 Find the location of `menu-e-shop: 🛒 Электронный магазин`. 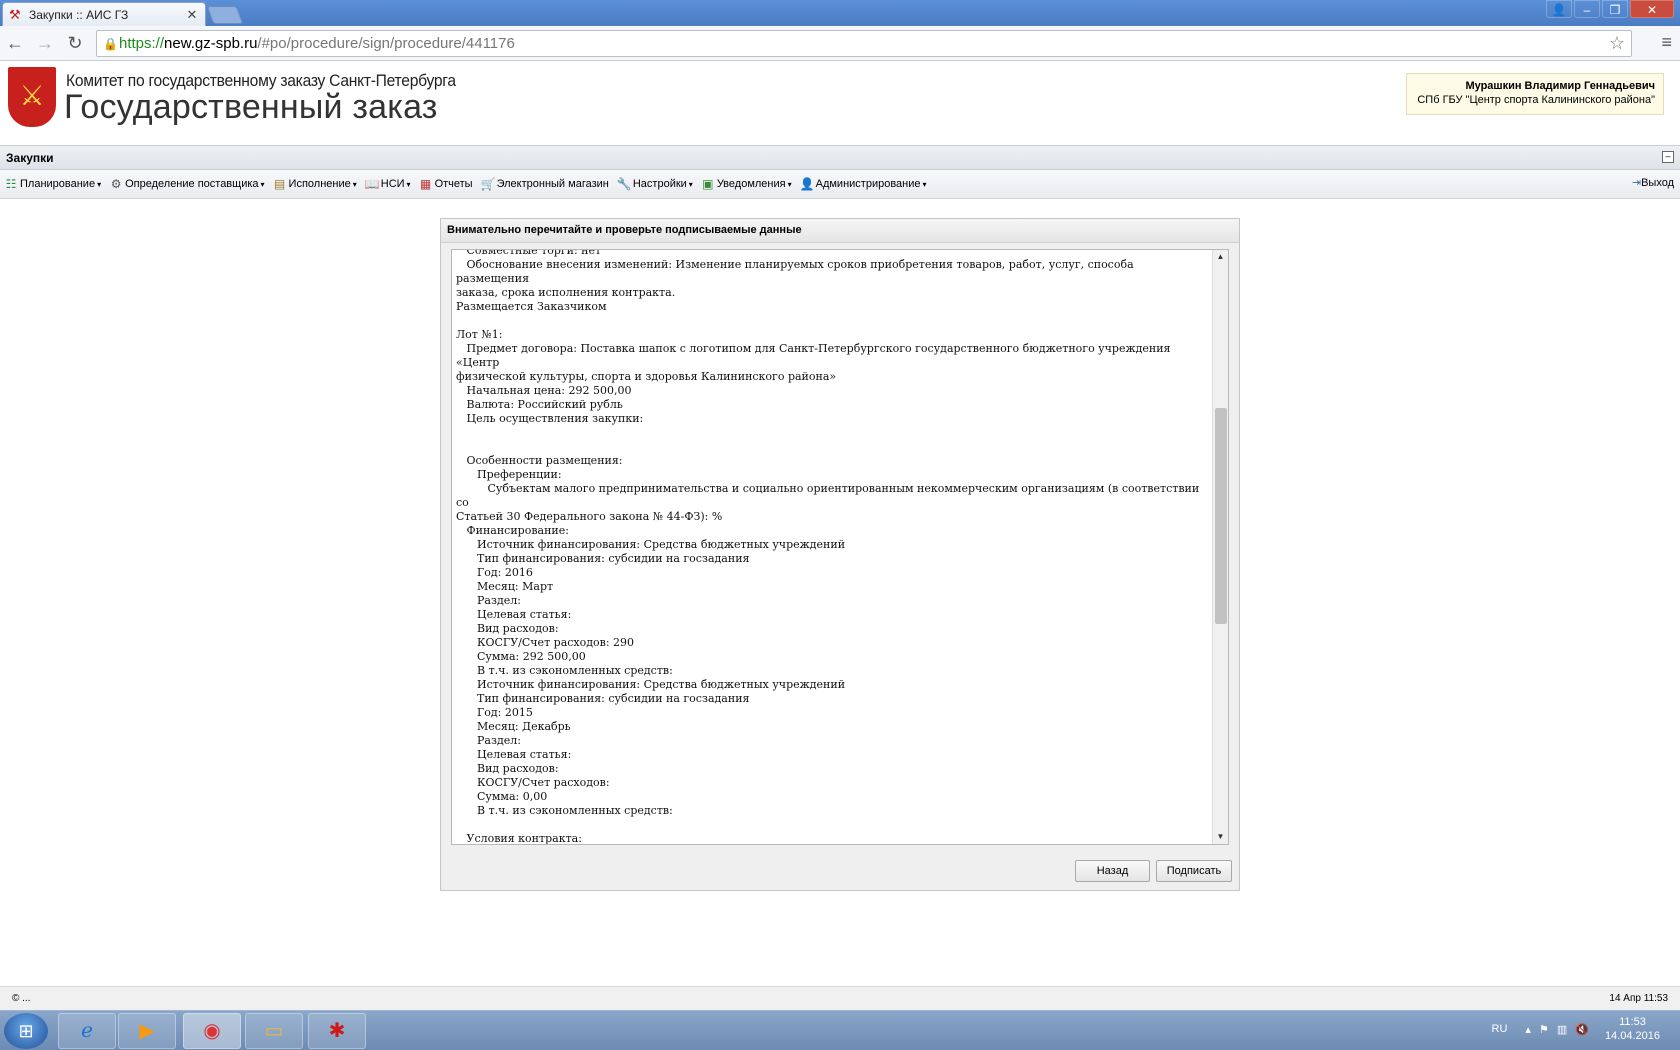

menu-e-shop: 🛒 Электронный магазин is located at coordinates (545, 184).